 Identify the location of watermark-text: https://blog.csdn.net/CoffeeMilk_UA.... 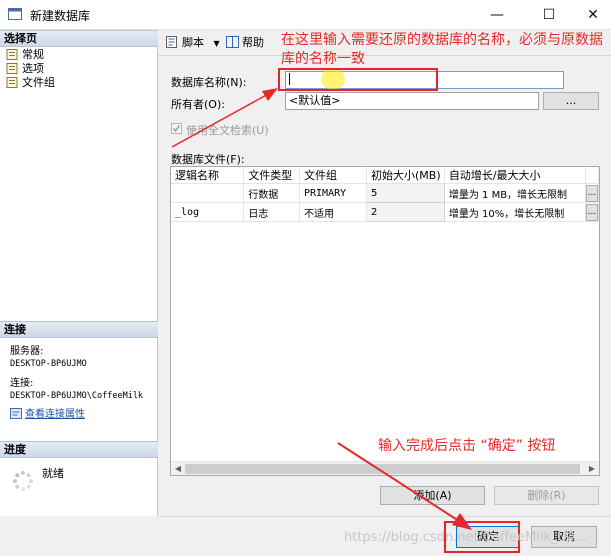
(466, 537).